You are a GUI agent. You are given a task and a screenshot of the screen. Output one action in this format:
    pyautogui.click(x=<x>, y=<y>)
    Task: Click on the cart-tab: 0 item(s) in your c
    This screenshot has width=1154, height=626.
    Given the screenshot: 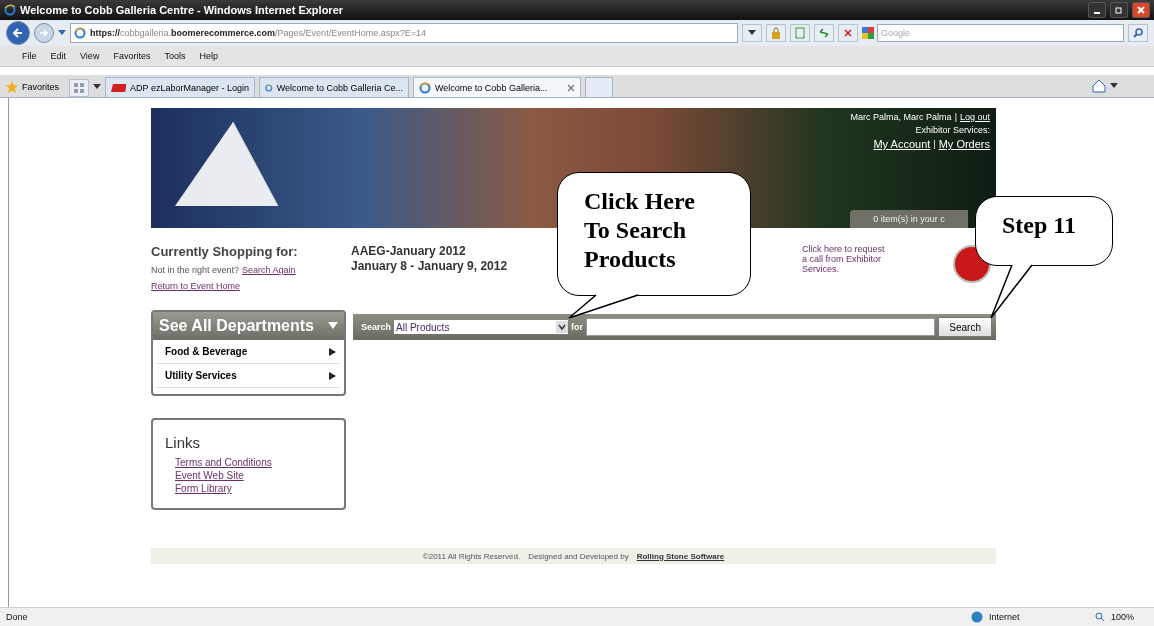 What is the action you would take?
    pyautogui.click(x=909, y=219)
    